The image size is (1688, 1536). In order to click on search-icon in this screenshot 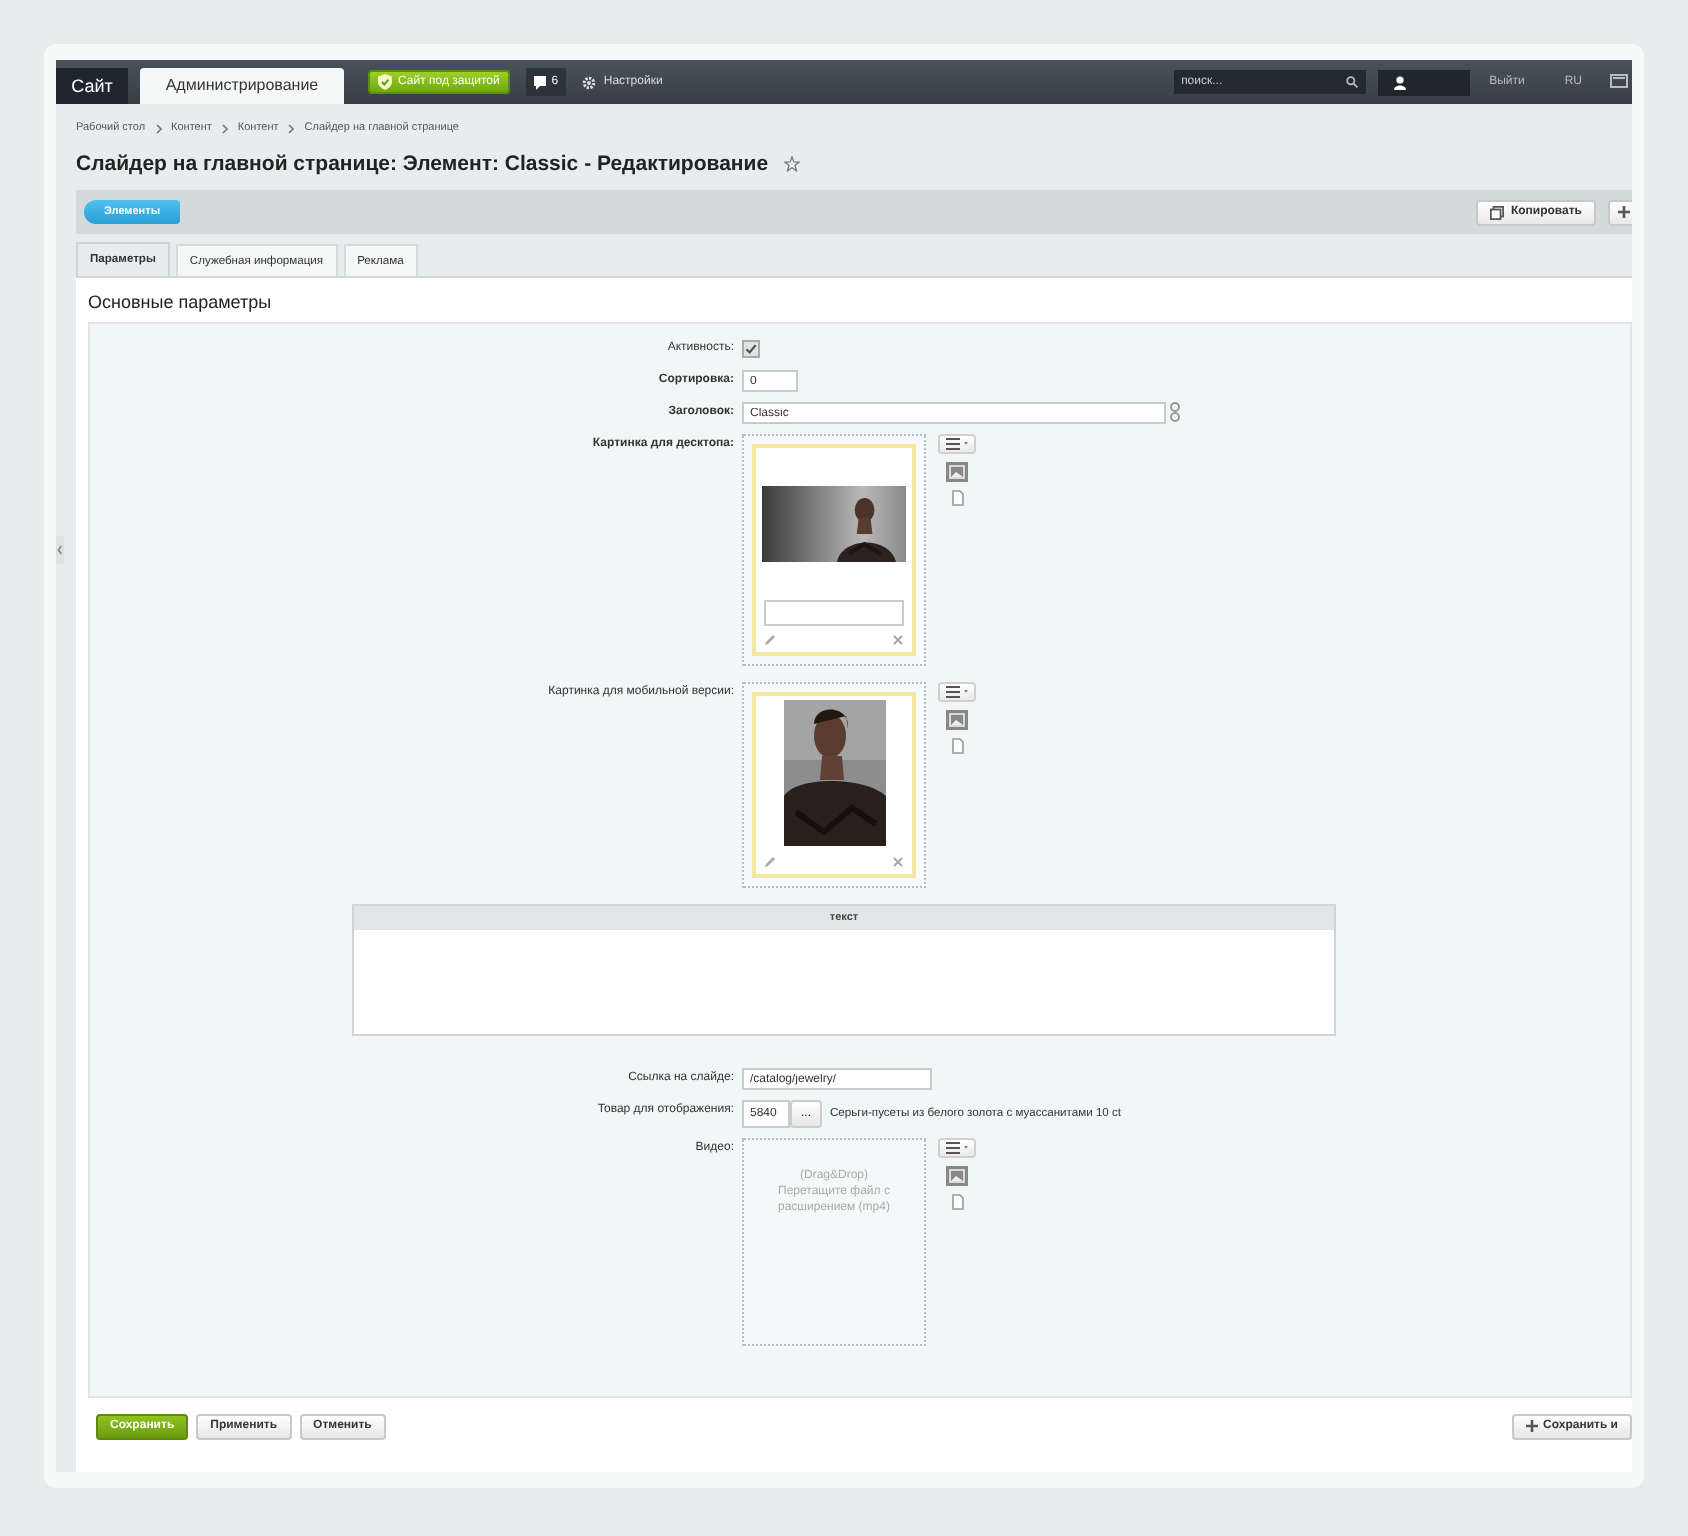, I will do `click(1351, 82)`.